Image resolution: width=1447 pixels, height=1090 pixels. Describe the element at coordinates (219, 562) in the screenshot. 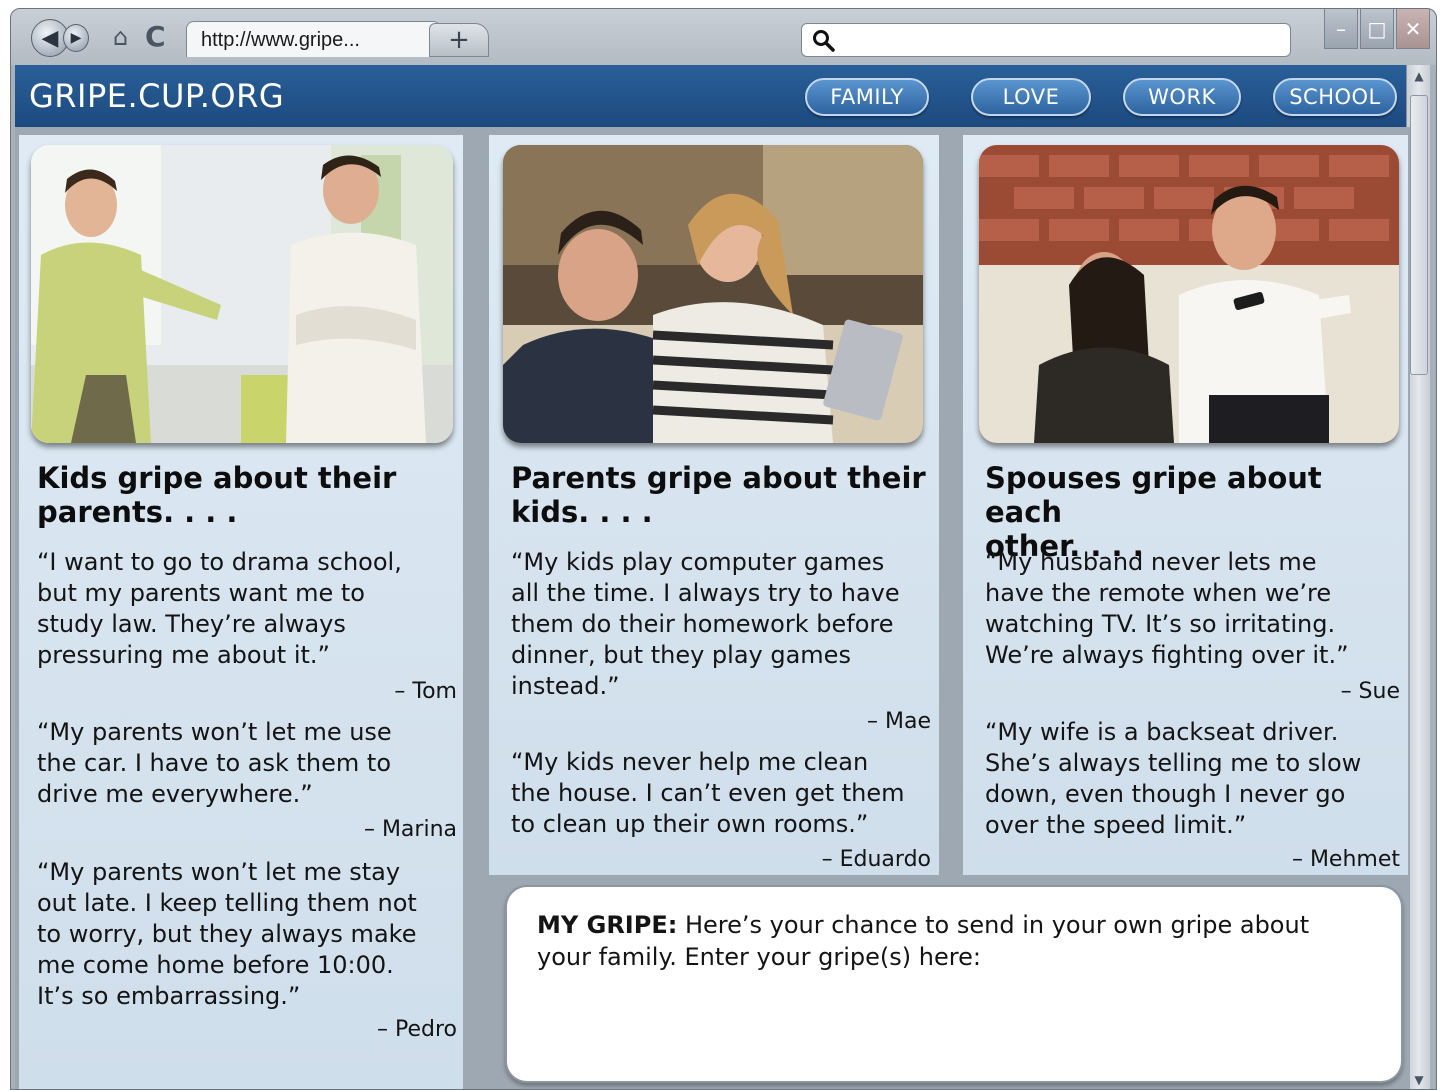

I see `quote-line: “I want to go to drama school,` at that location.